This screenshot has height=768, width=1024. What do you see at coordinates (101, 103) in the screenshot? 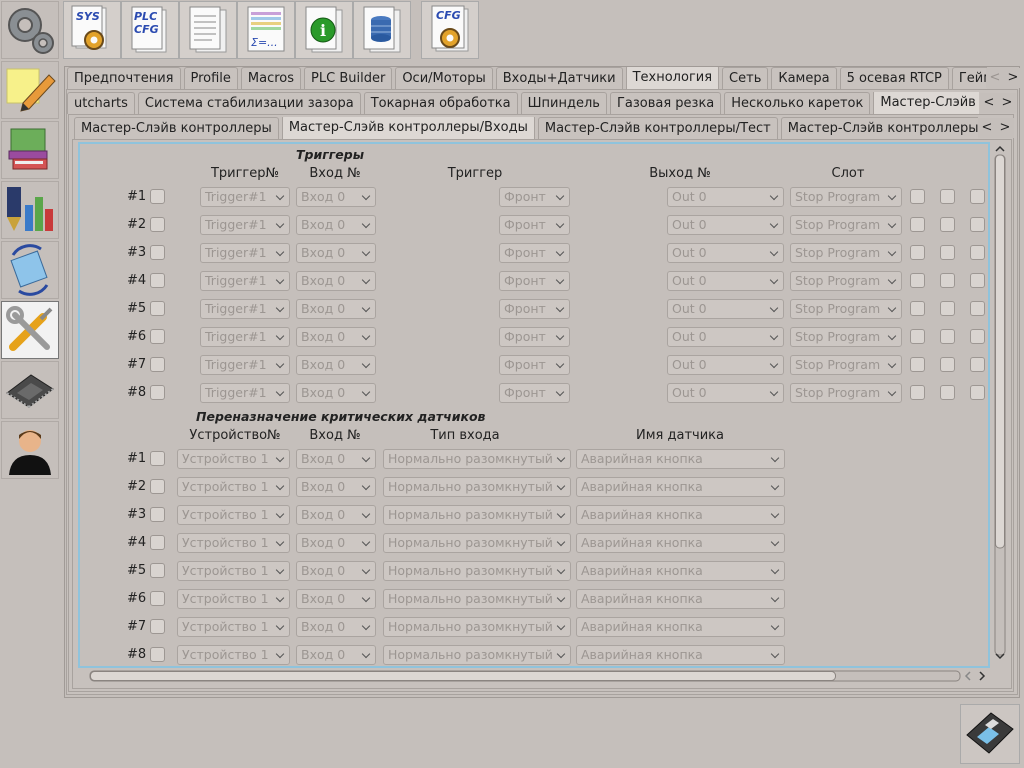
I see `tab-level2-0: utcharts` at bounding box center [101, 103].